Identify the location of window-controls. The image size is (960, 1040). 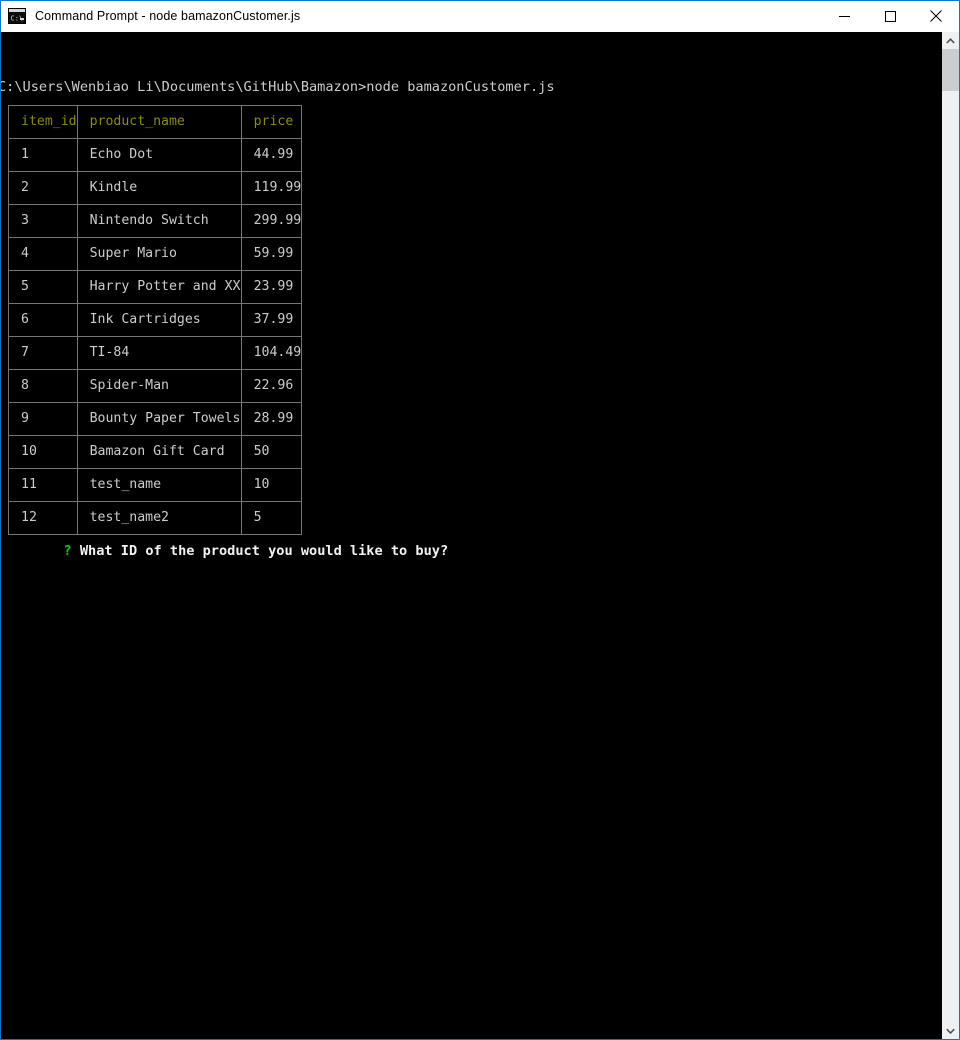
(890, 16).